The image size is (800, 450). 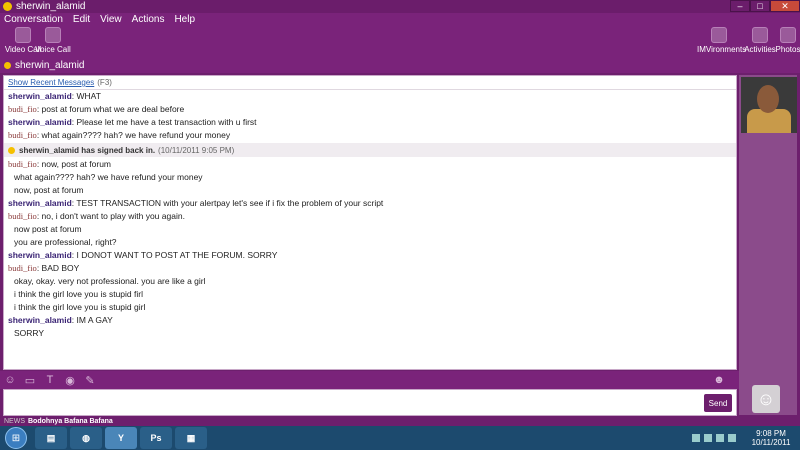 I want to click on menu-bar: Conversation Edit View Actions Help, so click(x=400, y=19).